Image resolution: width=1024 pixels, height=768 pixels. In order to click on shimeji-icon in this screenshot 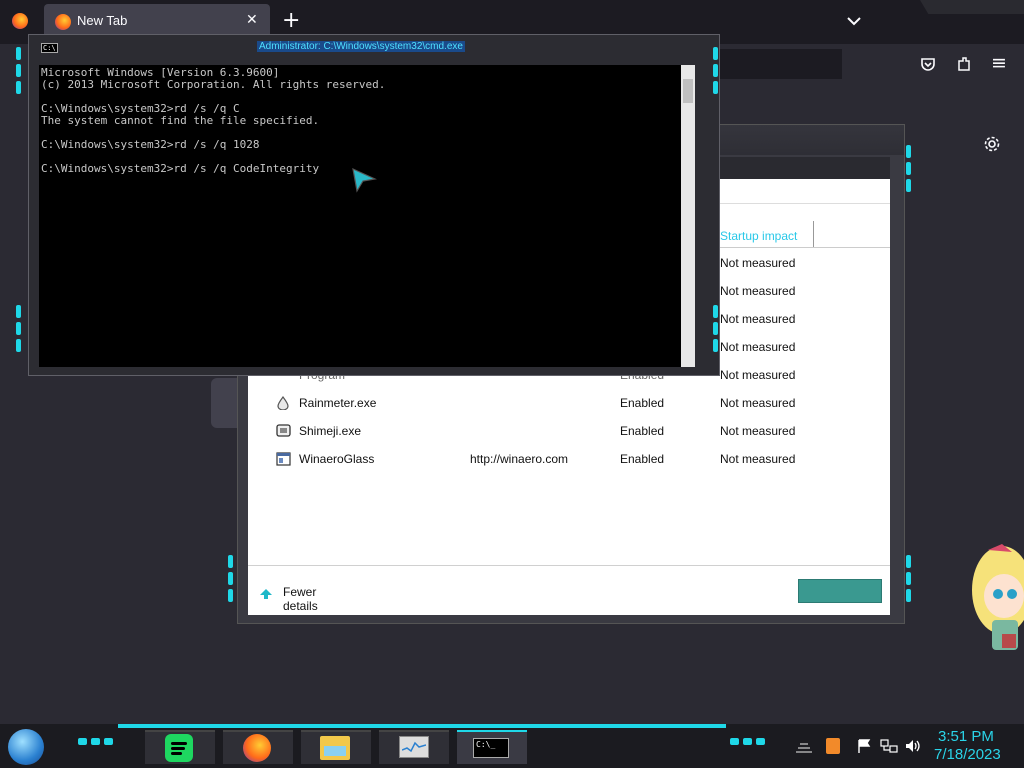, I will do `click(283, 430)`.